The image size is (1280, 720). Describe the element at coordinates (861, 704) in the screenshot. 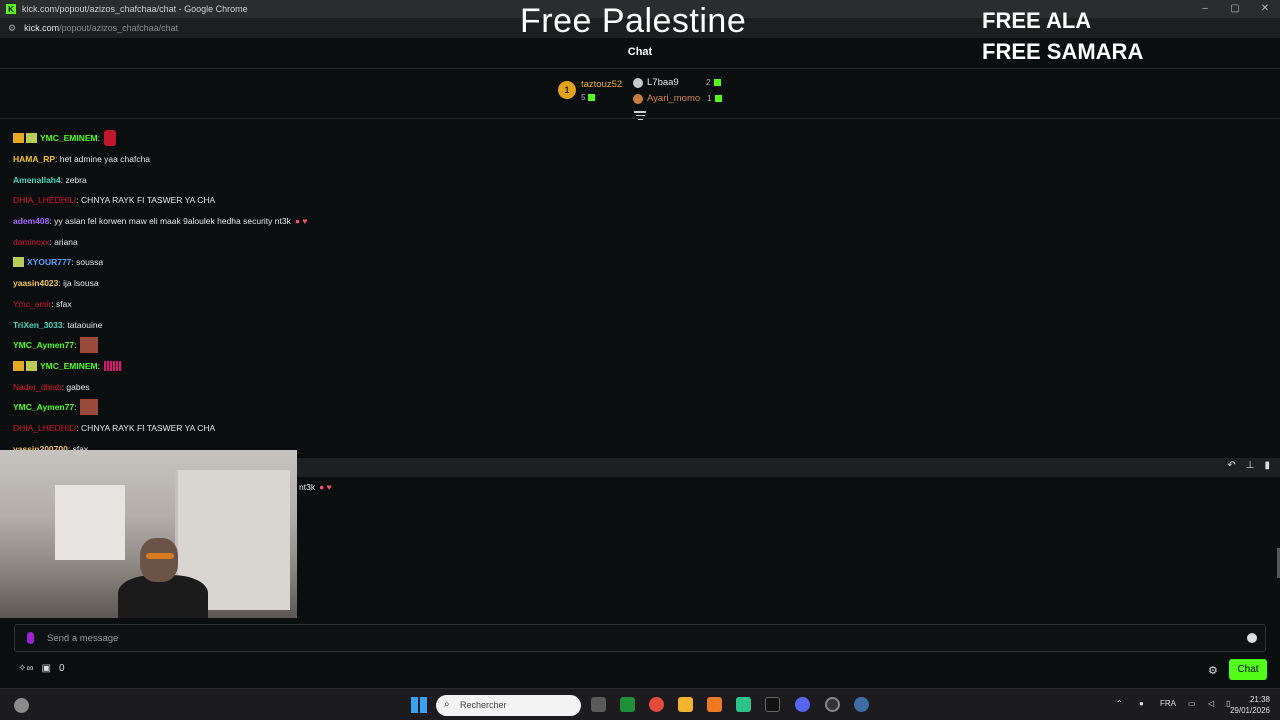

I see `settings-app-icon` at that location.